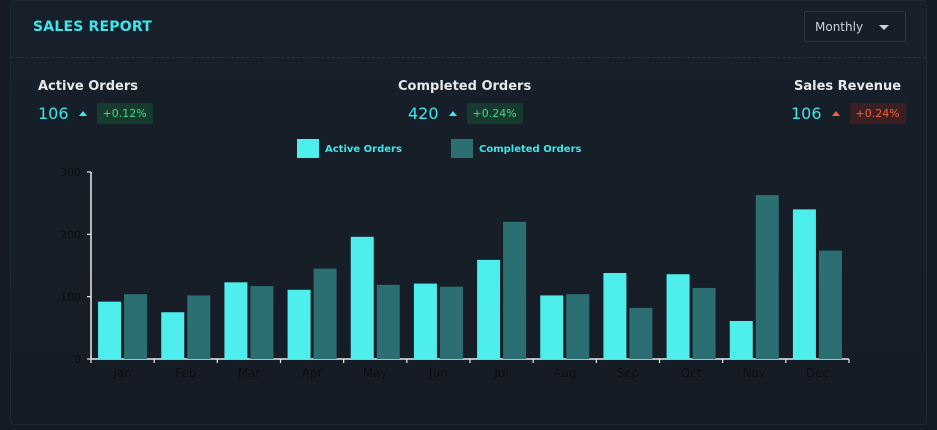 Image resolution: width=937 pixels, height=430 pixels. I want to click on y-tick-label: 0, so click(77, 359).